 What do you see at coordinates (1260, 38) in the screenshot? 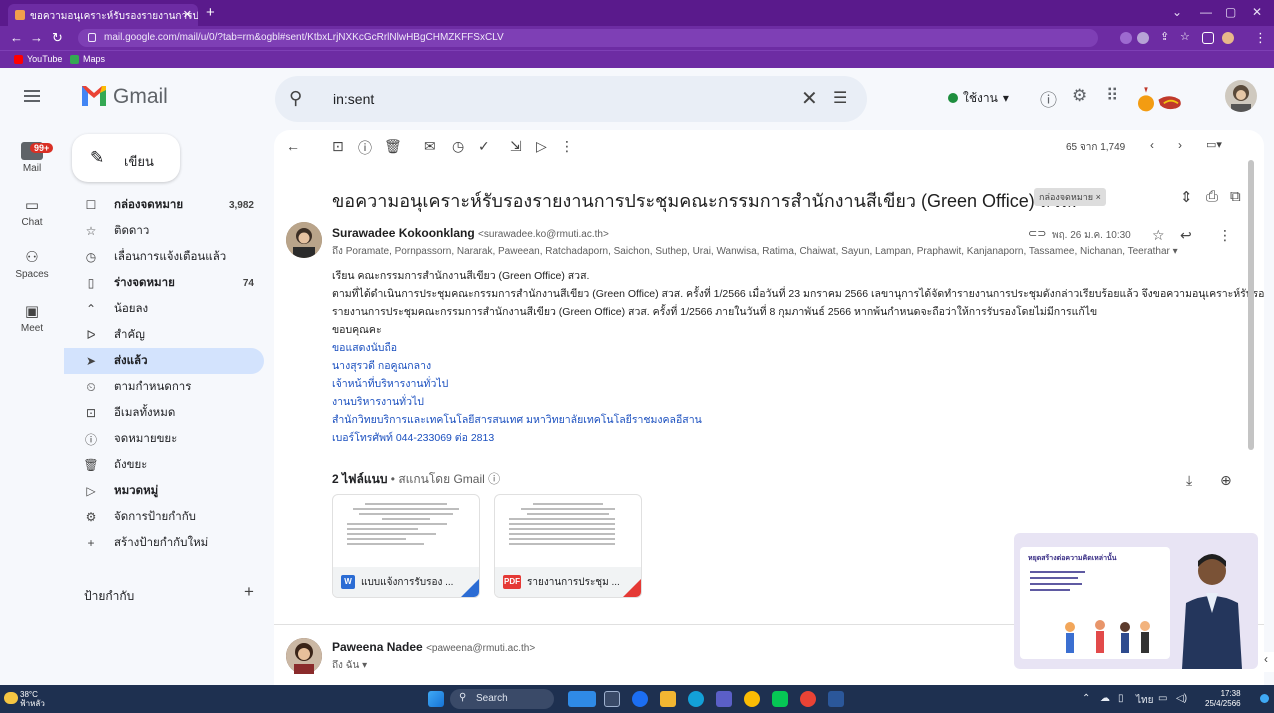
I see `browser-menu-icon: ⋮` at bounding box center [1260, 38].